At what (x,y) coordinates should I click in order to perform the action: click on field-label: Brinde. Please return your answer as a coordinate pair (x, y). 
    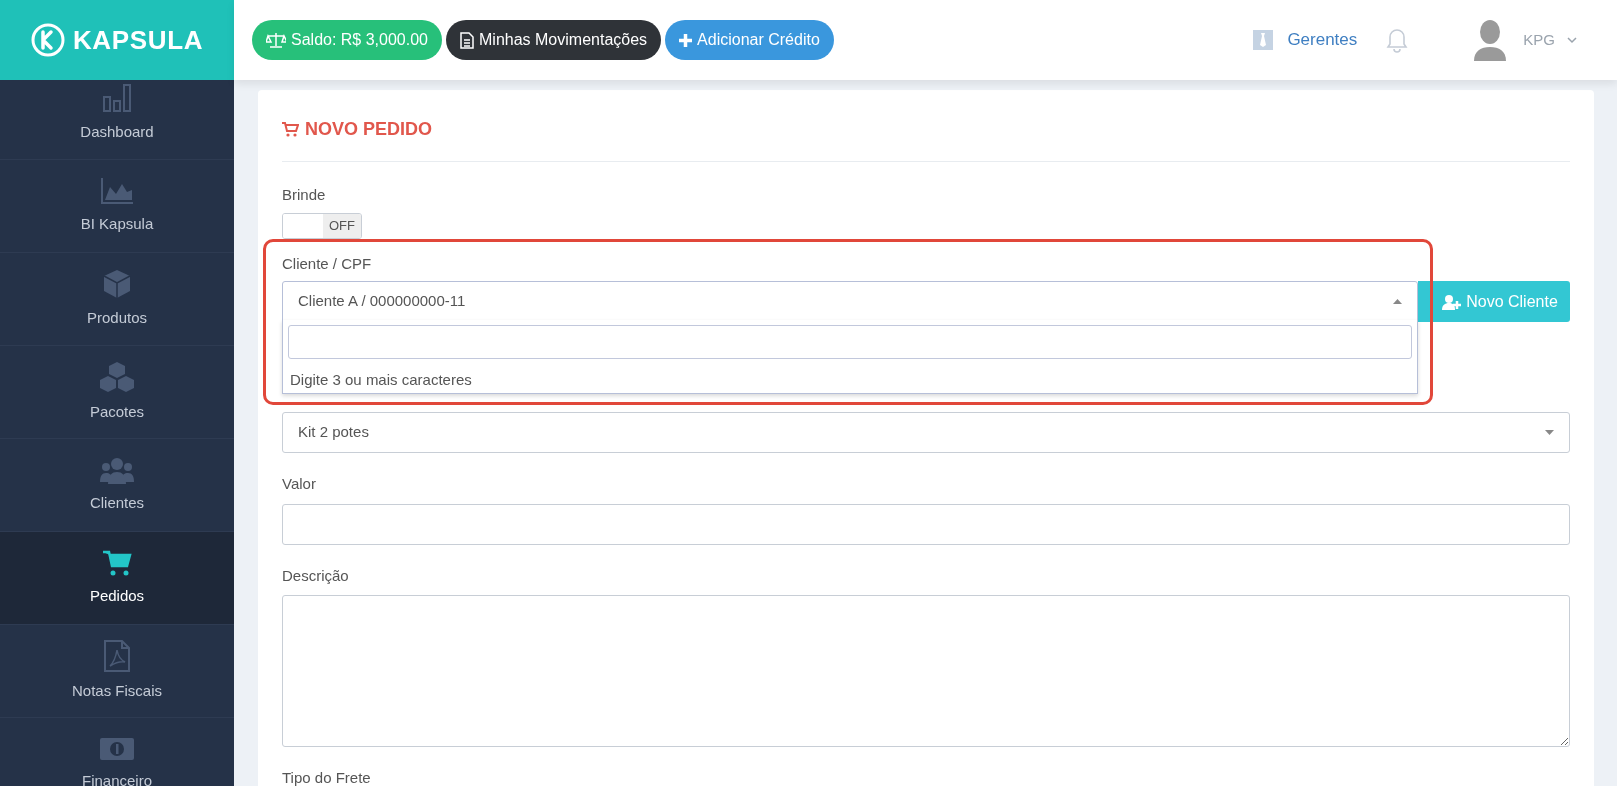
    Looking at the image, I should click on (304, 195).